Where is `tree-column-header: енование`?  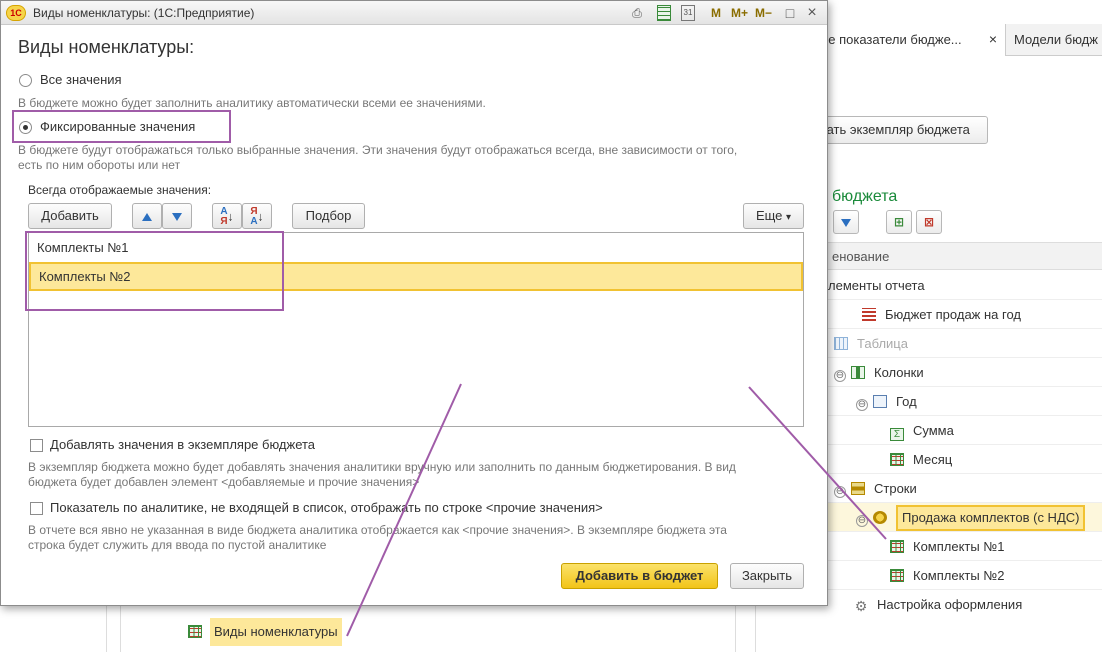 tree-column-header: енование is located at coordinates (964, 256).